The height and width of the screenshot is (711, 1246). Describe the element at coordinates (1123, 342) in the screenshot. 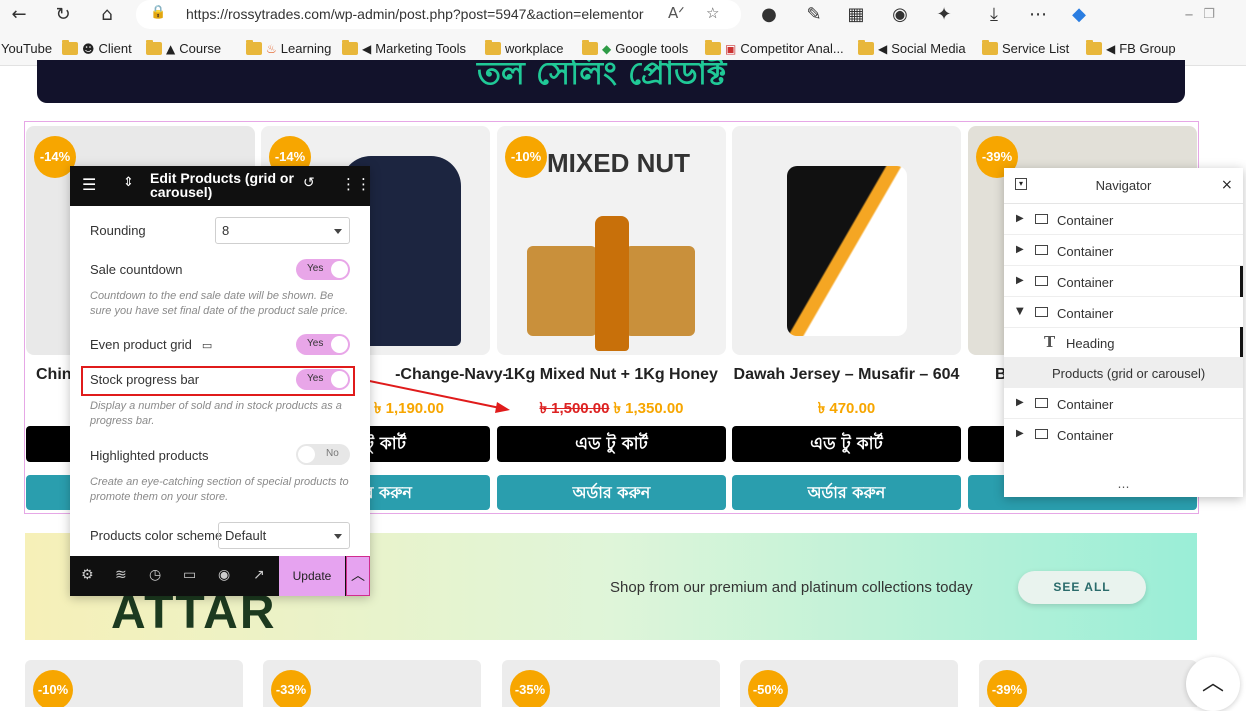

I see `navigator-item-heading: T Heading` at that location.